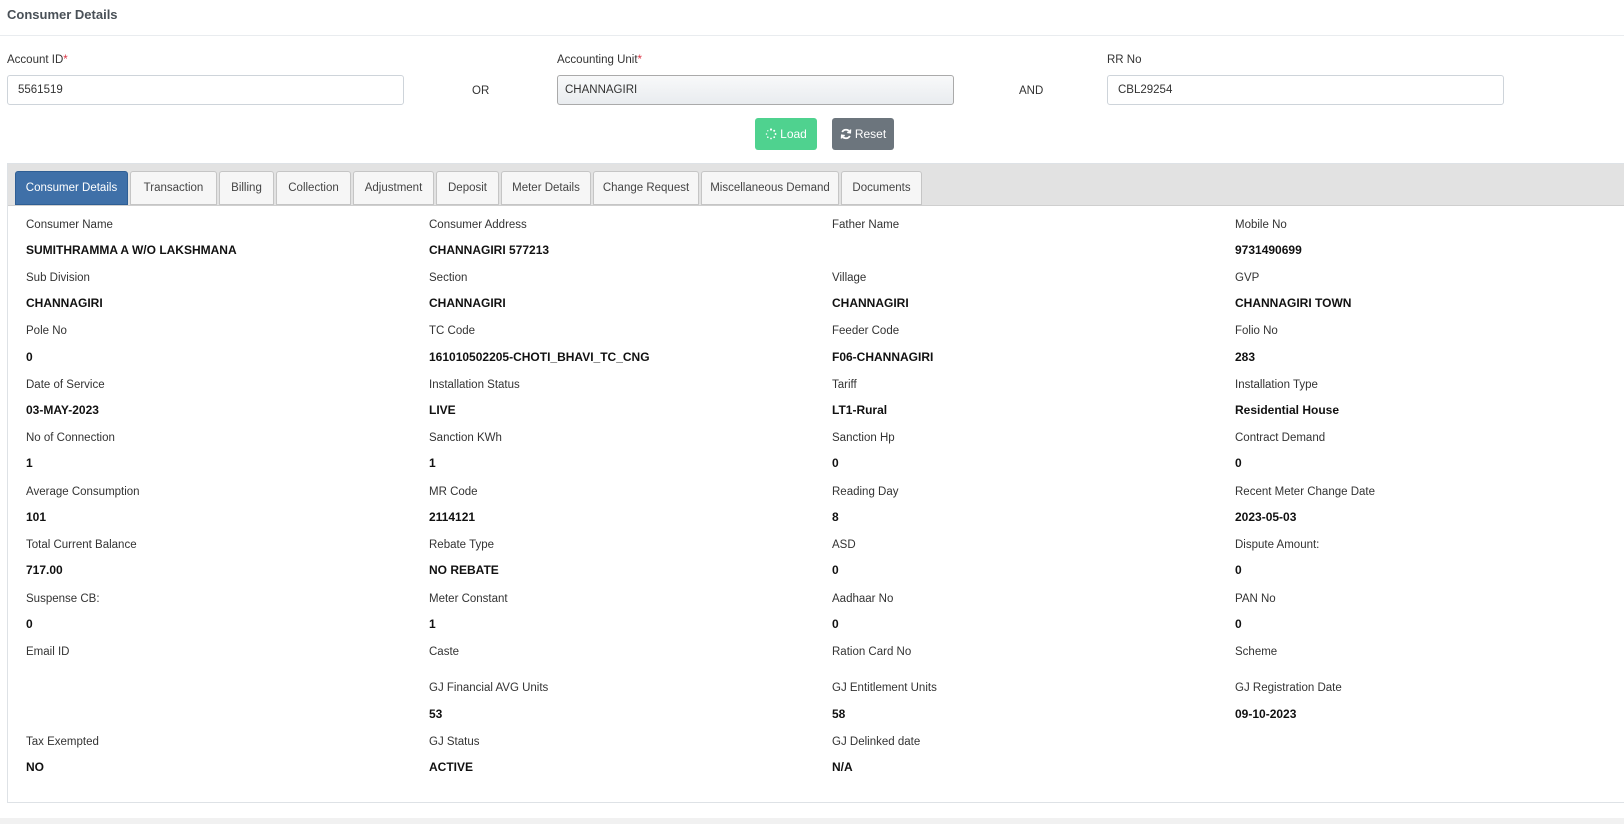 Image resolution: width=1624 pixels, height=824 pixels. What do you see at coordinates (1256, 331) in the screenshot?
I see `folio-no-label: Folio No` at bounding box center [1256, 331].